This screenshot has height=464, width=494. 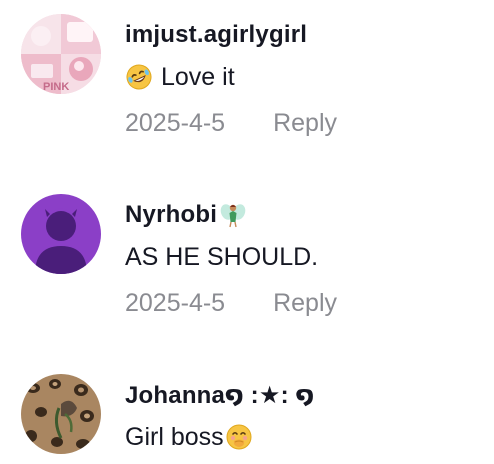 I want to click on face-with-hand-over-mouth-emoji-icon, so click(x=239, y=437).